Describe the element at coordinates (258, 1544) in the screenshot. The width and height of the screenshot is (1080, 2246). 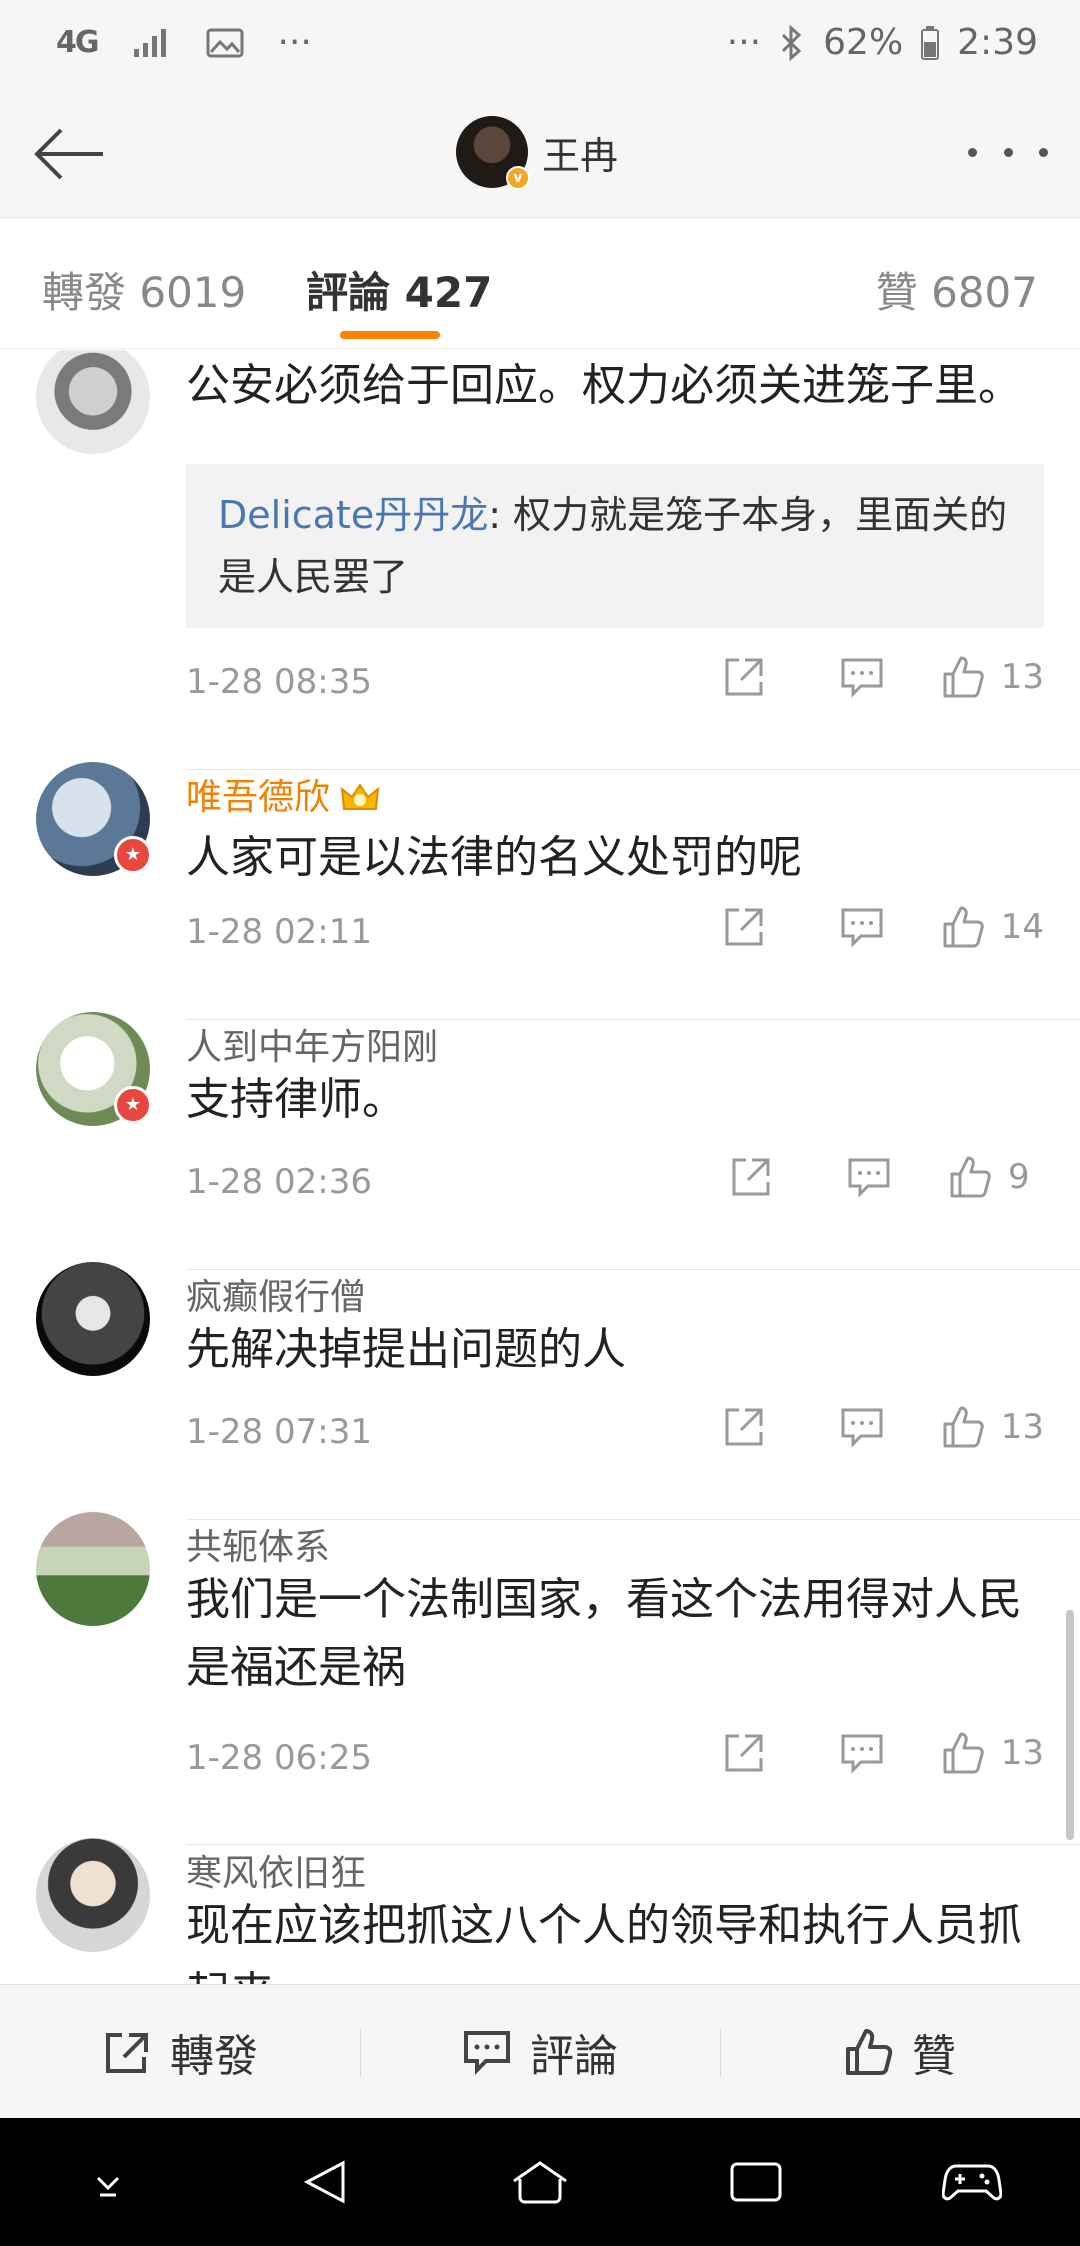
I see `comment-username: 共轭体系` at that location.